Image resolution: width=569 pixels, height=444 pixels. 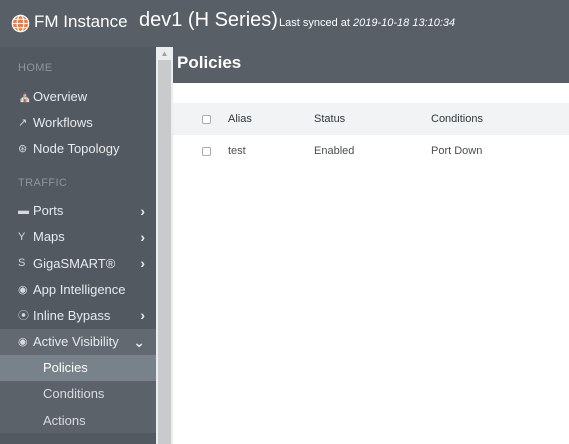 What do you see at coordinates (206, 151) in the screenshot?
I see `row-checkbox` at bounding box center [206, 151].